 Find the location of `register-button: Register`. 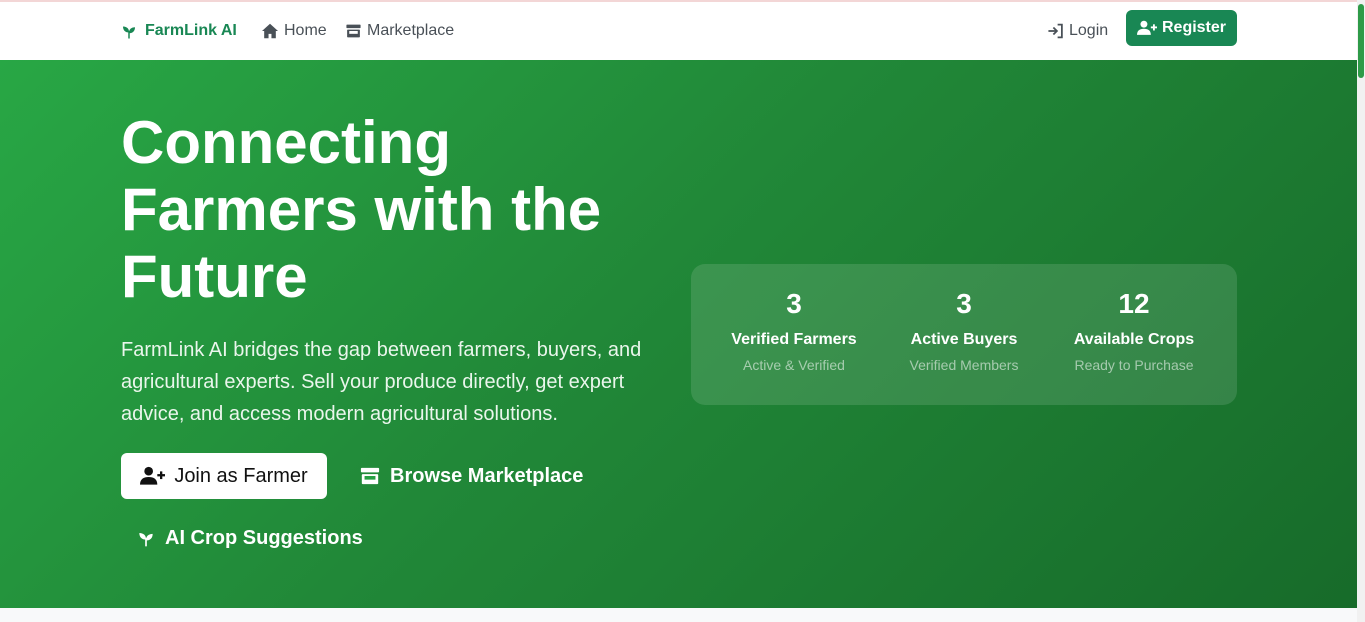

register-button: Register is located at coordinates (1181, 28).